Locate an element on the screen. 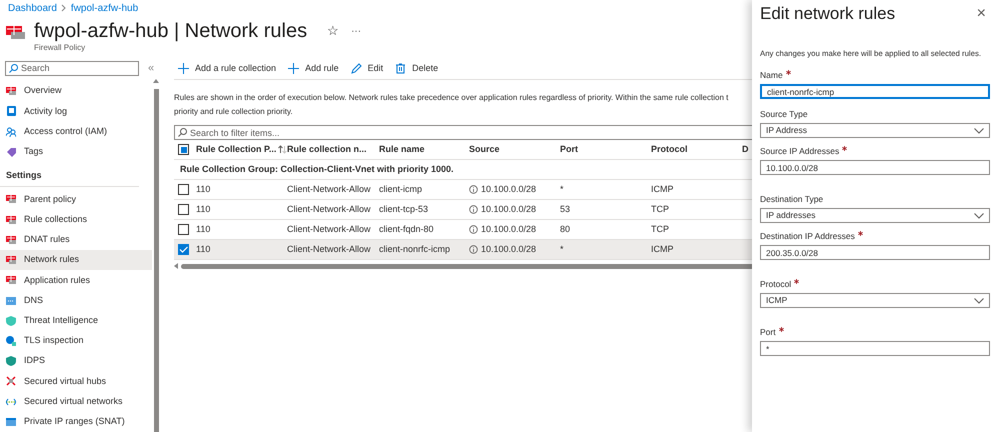 The width and height of the screenshot is (999, 432). input-field: * is located at coordinates (875, 348).